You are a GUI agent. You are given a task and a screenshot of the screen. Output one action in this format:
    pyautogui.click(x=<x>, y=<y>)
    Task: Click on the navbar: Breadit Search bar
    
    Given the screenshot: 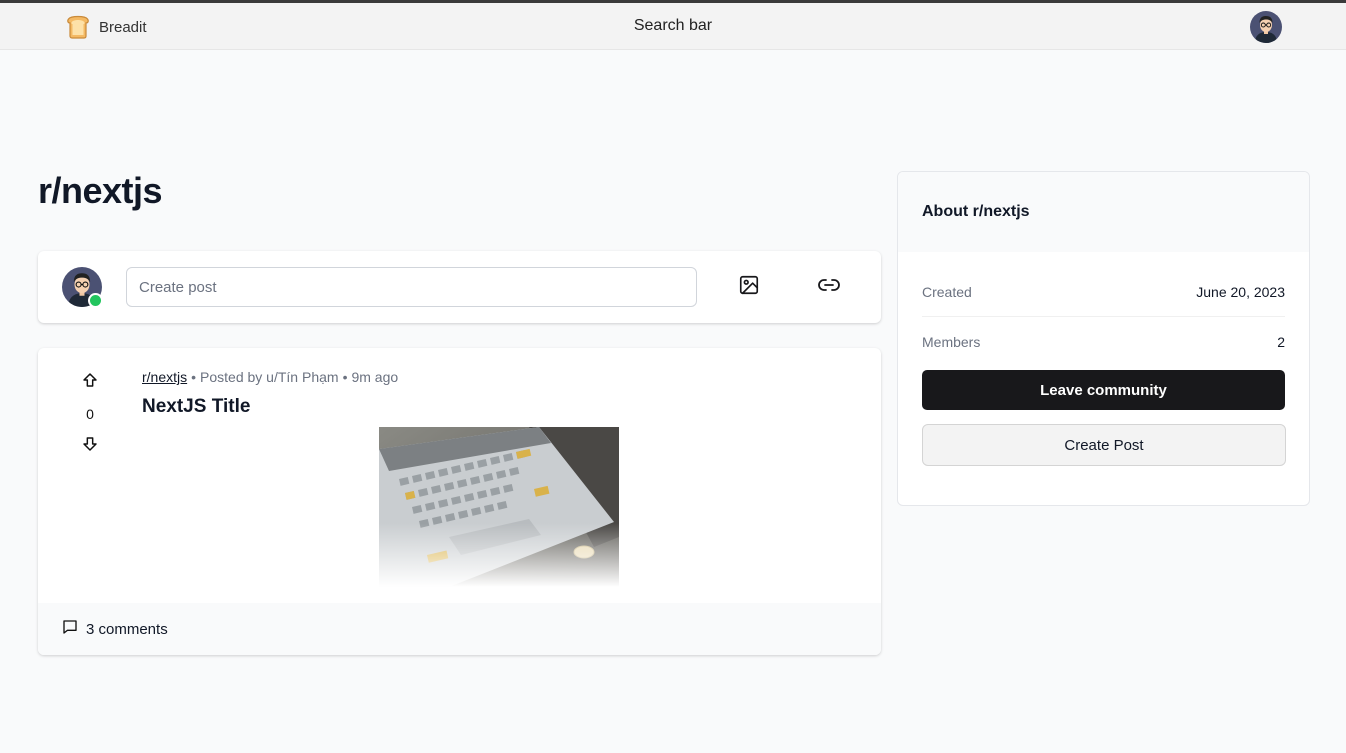 What is the action you would take?
    pyautogui.click(x=673, y=26)
    